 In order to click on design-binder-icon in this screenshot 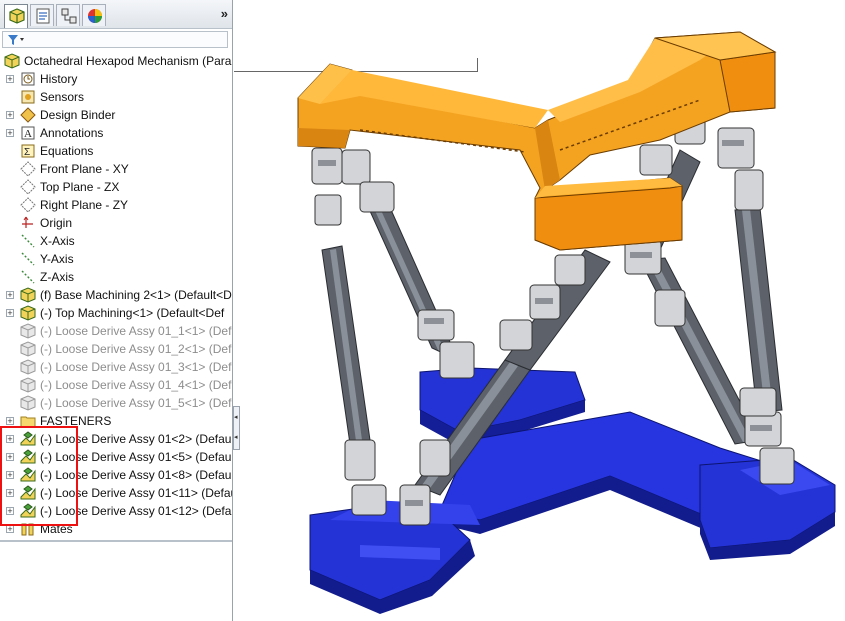, I will do `click(28, 115)`.